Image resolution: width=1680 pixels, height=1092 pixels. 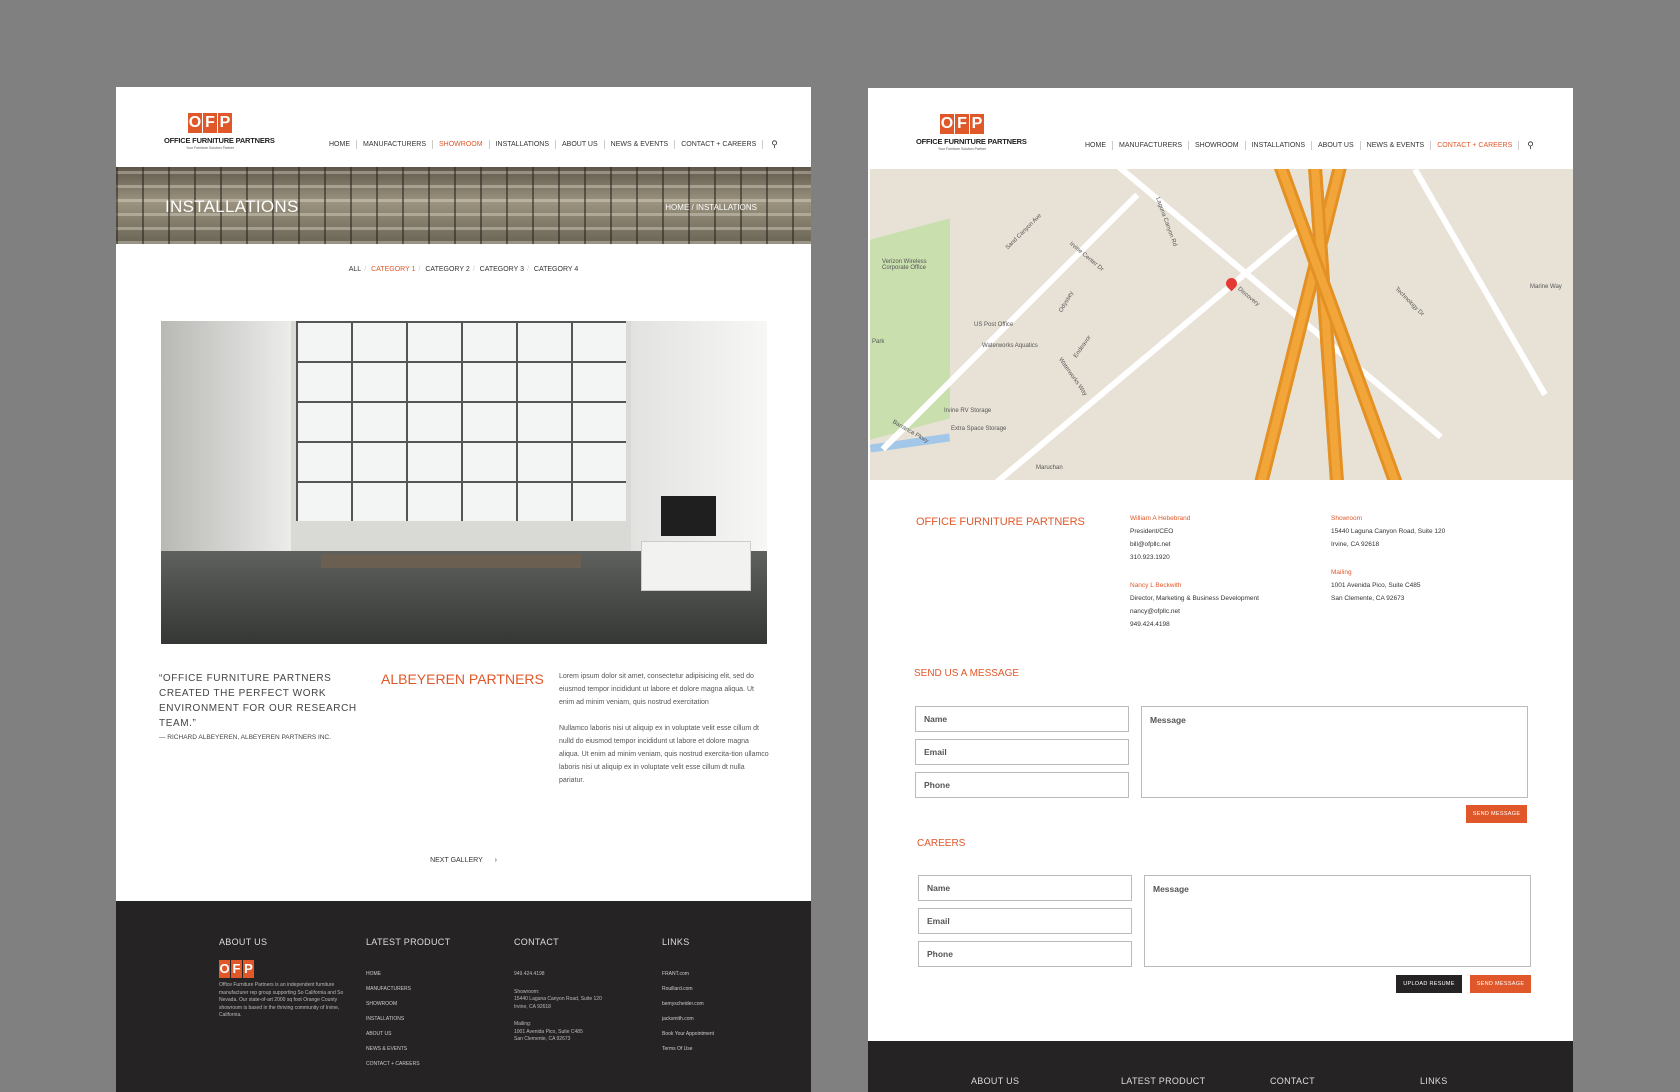 What do you see at coordinates (1022, 752) in the screenshot?
I see `message-email-field: Email` at bounding box center [1022, 752].